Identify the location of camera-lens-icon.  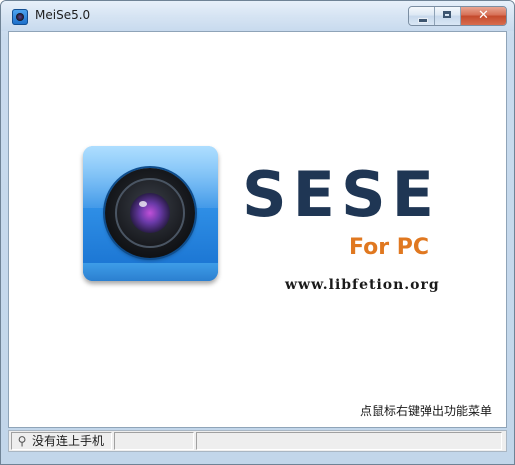
(150, 213).